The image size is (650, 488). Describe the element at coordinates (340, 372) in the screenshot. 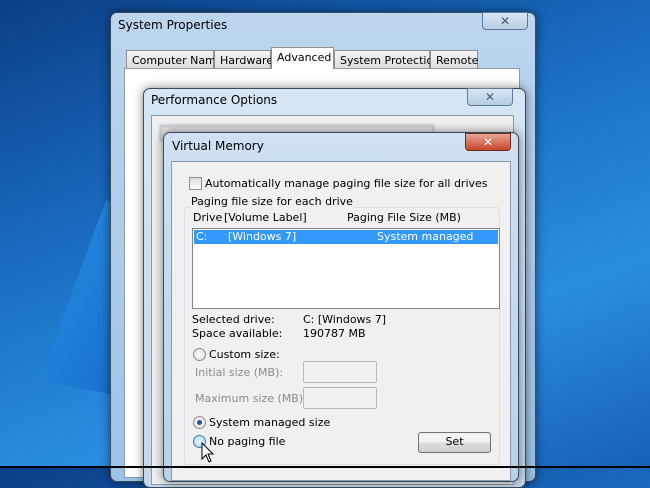

I see `initial-size-input` at that location.